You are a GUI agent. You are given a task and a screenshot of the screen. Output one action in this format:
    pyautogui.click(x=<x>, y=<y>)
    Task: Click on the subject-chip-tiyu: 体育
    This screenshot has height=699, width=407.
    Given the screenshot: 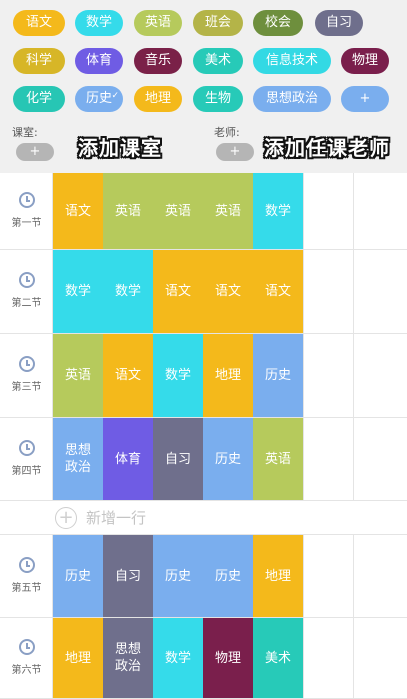 What is the action you would take?
    pyautogui.click(x=99, y=61)
    